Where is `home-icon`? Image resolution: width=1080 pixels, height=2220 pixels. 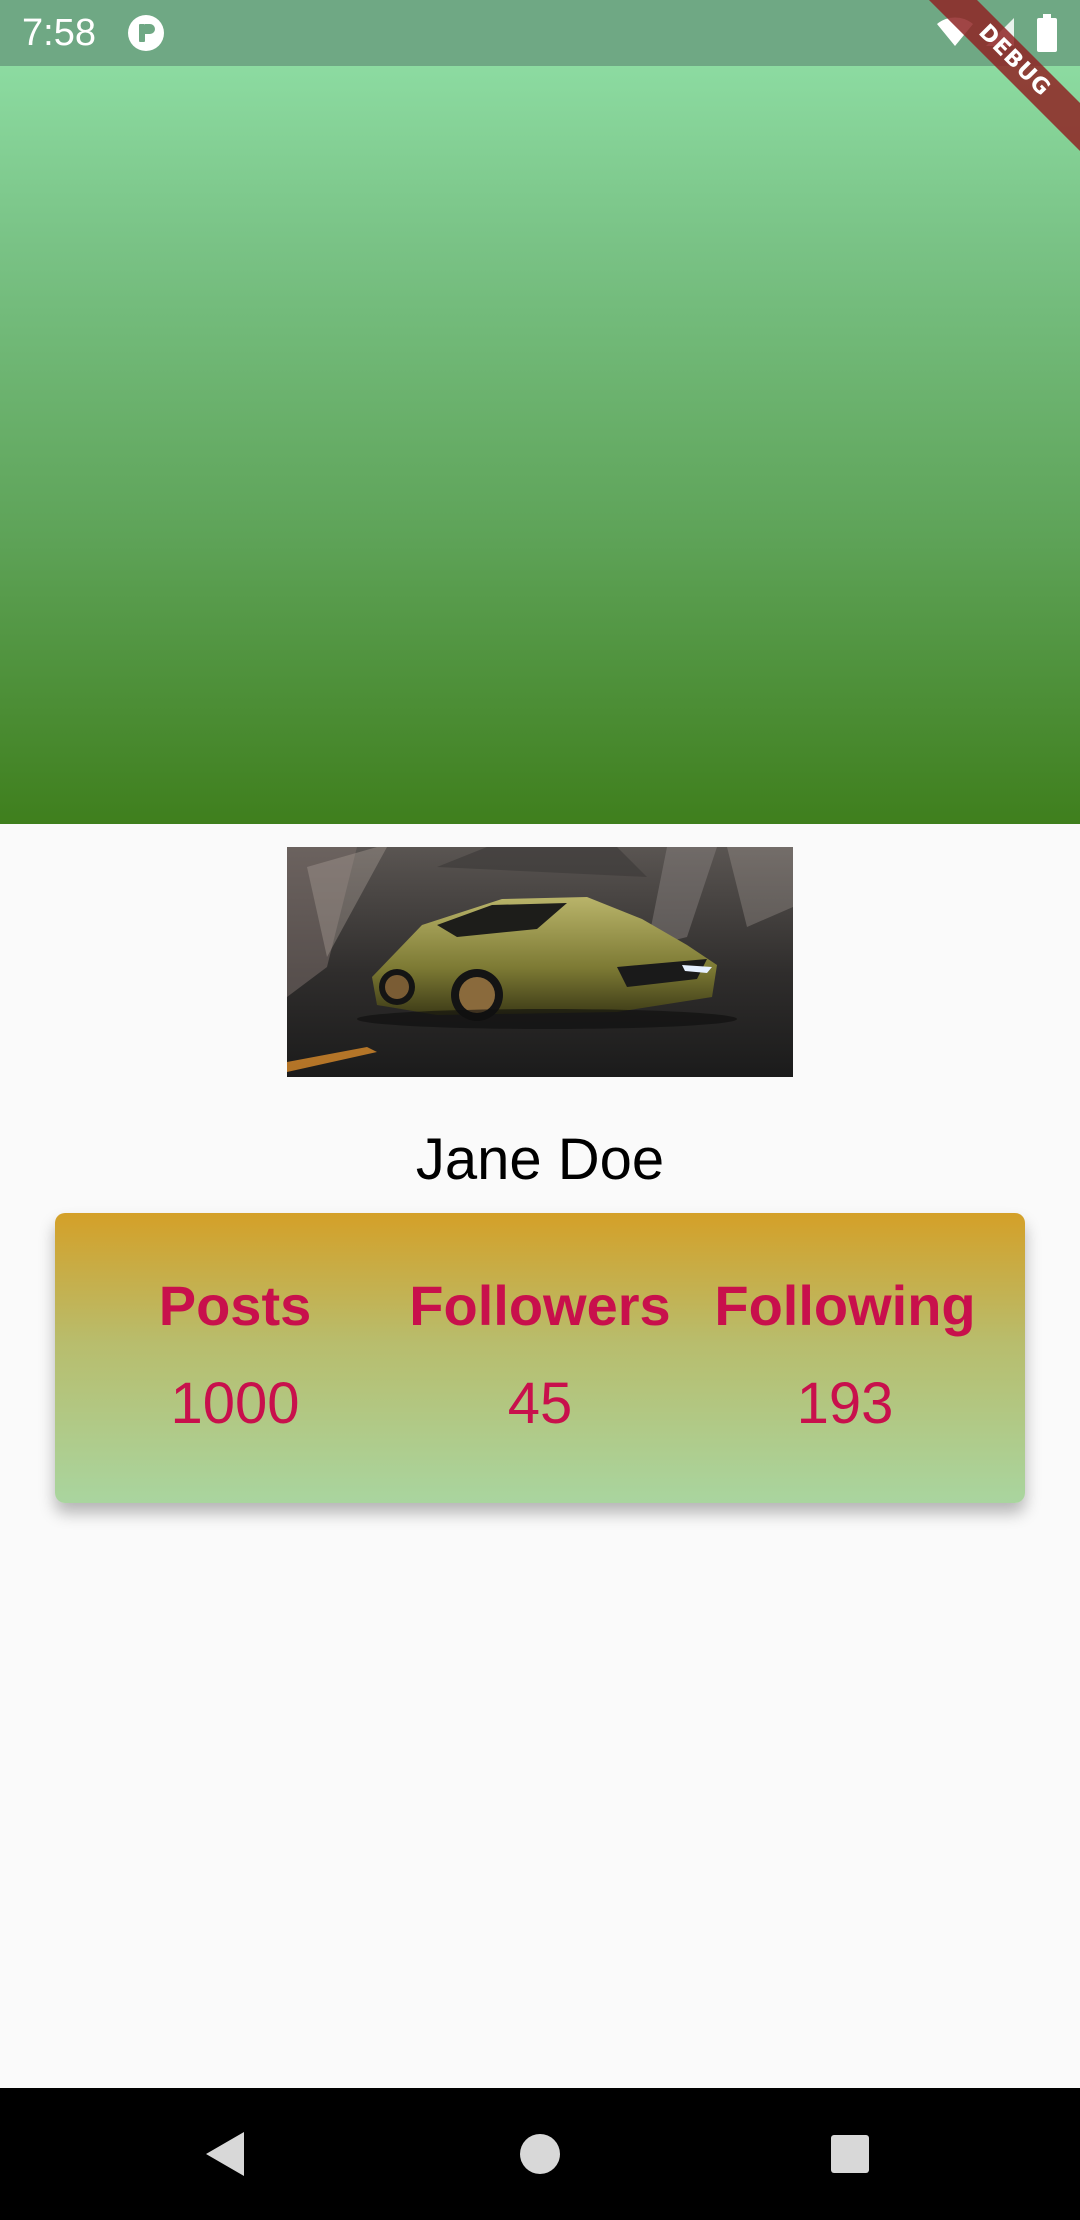
home-icon is located at coordinates (540, 2154).